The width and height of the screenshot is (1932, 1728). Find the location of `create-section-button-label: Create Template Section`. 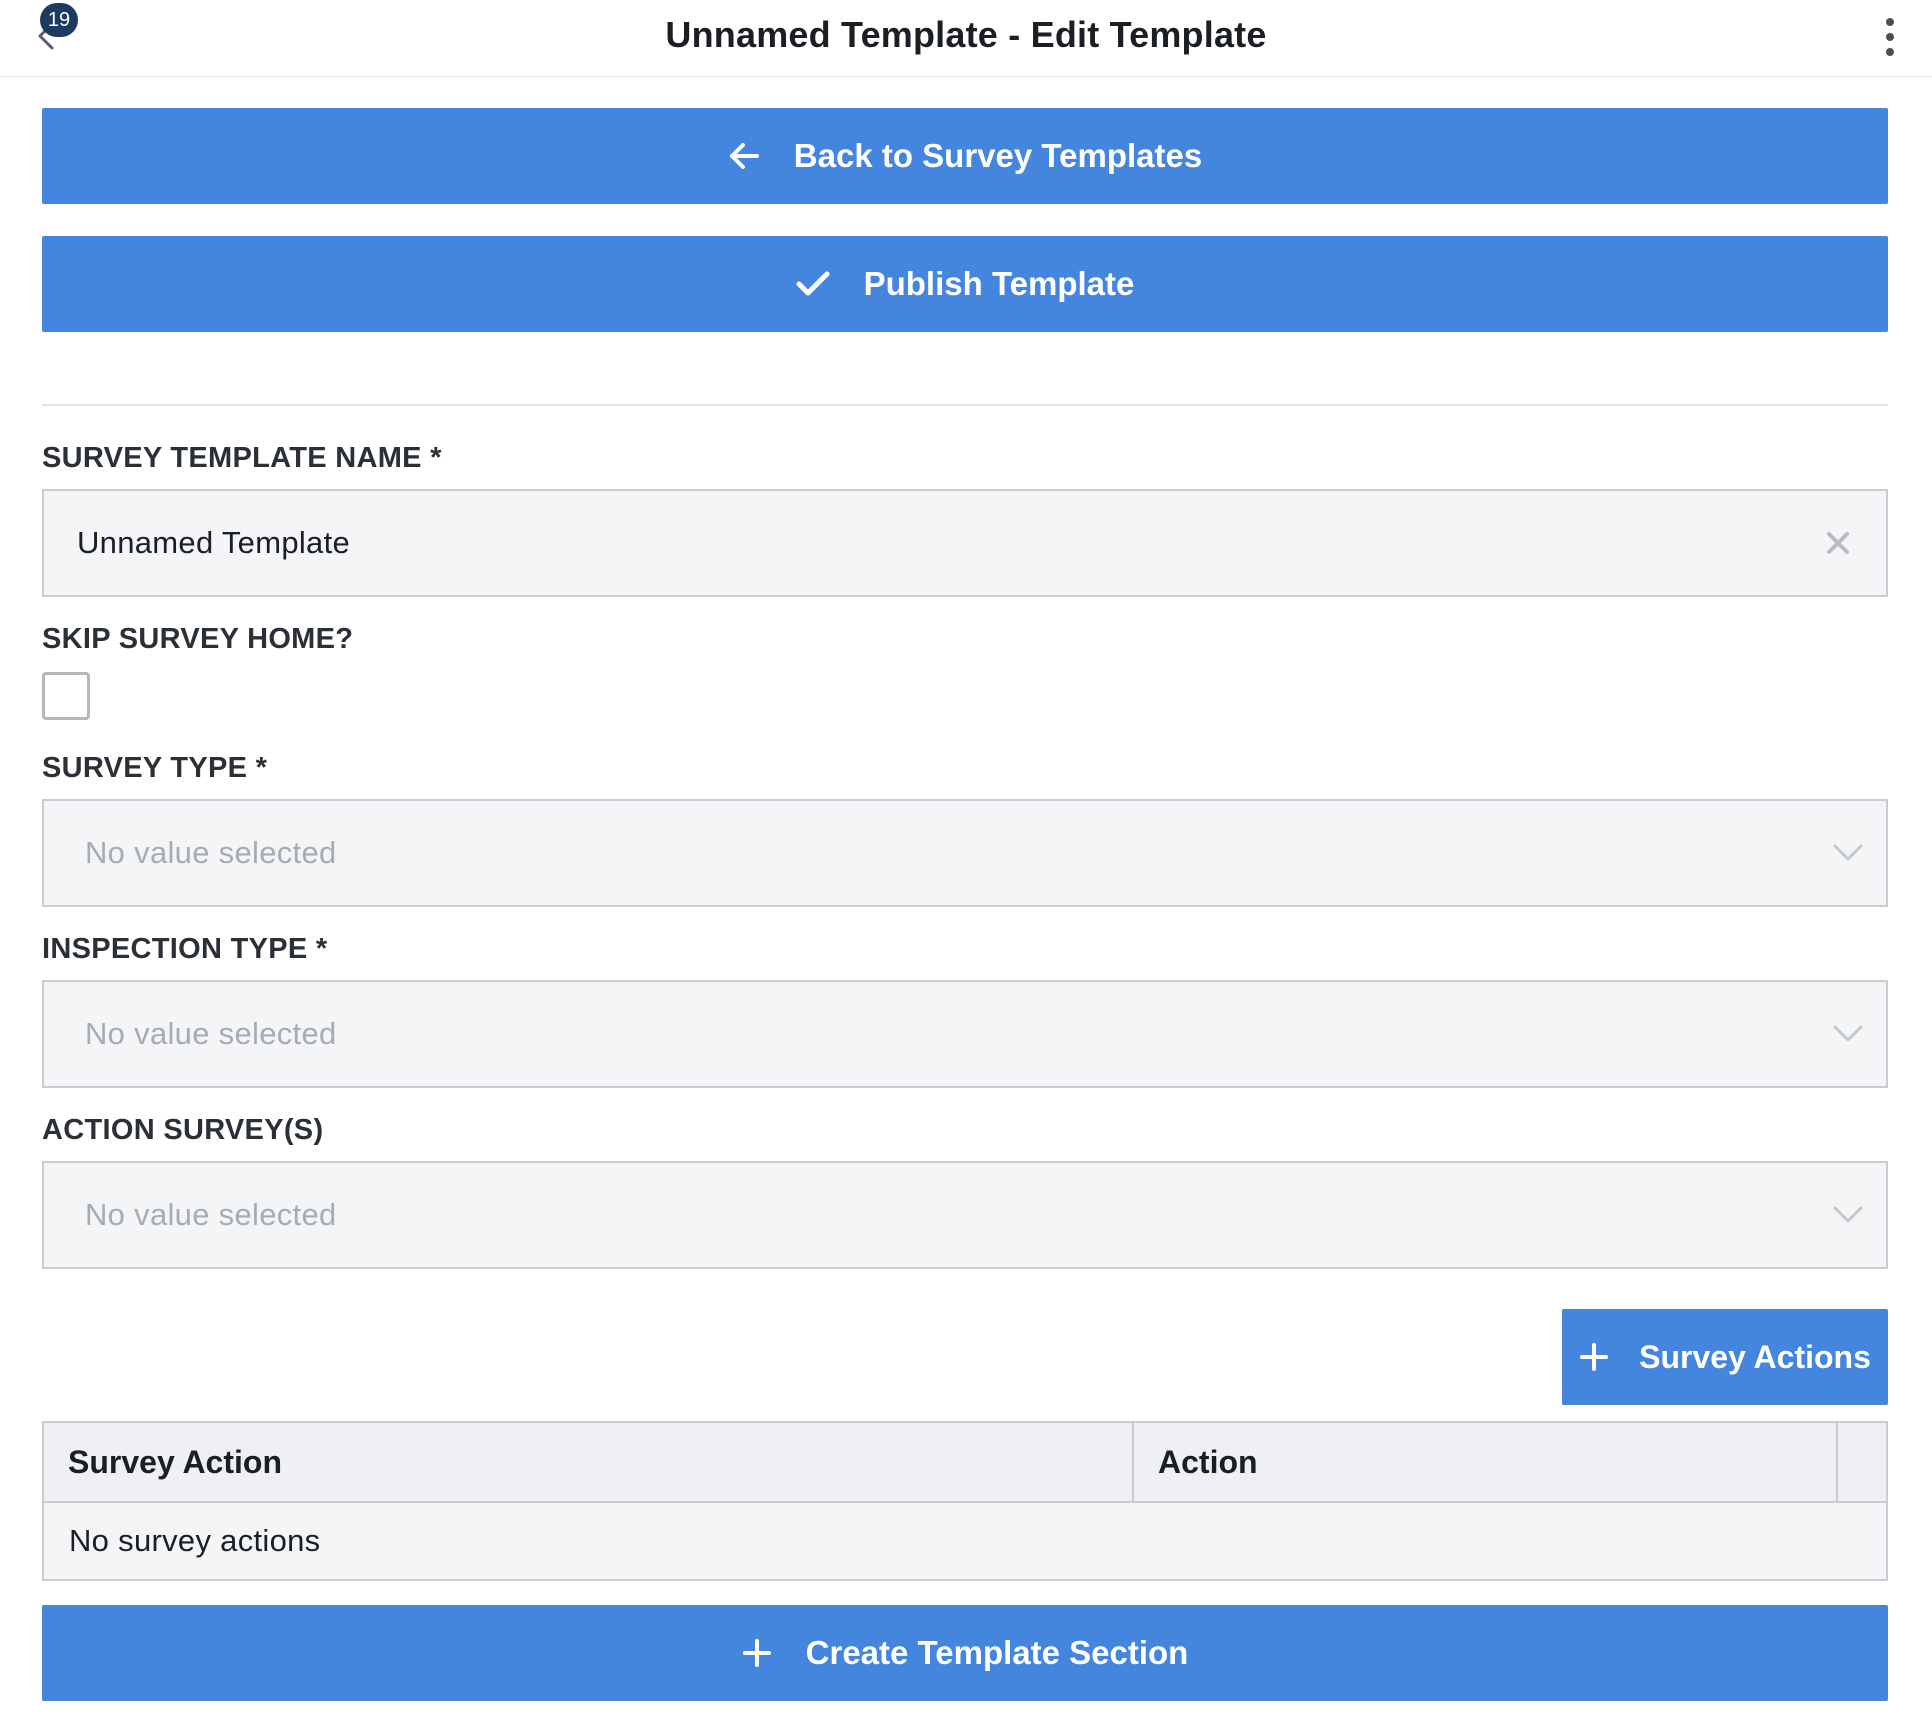

create-section-button-label: Create Template Section is located at coordinates (997, 1652).